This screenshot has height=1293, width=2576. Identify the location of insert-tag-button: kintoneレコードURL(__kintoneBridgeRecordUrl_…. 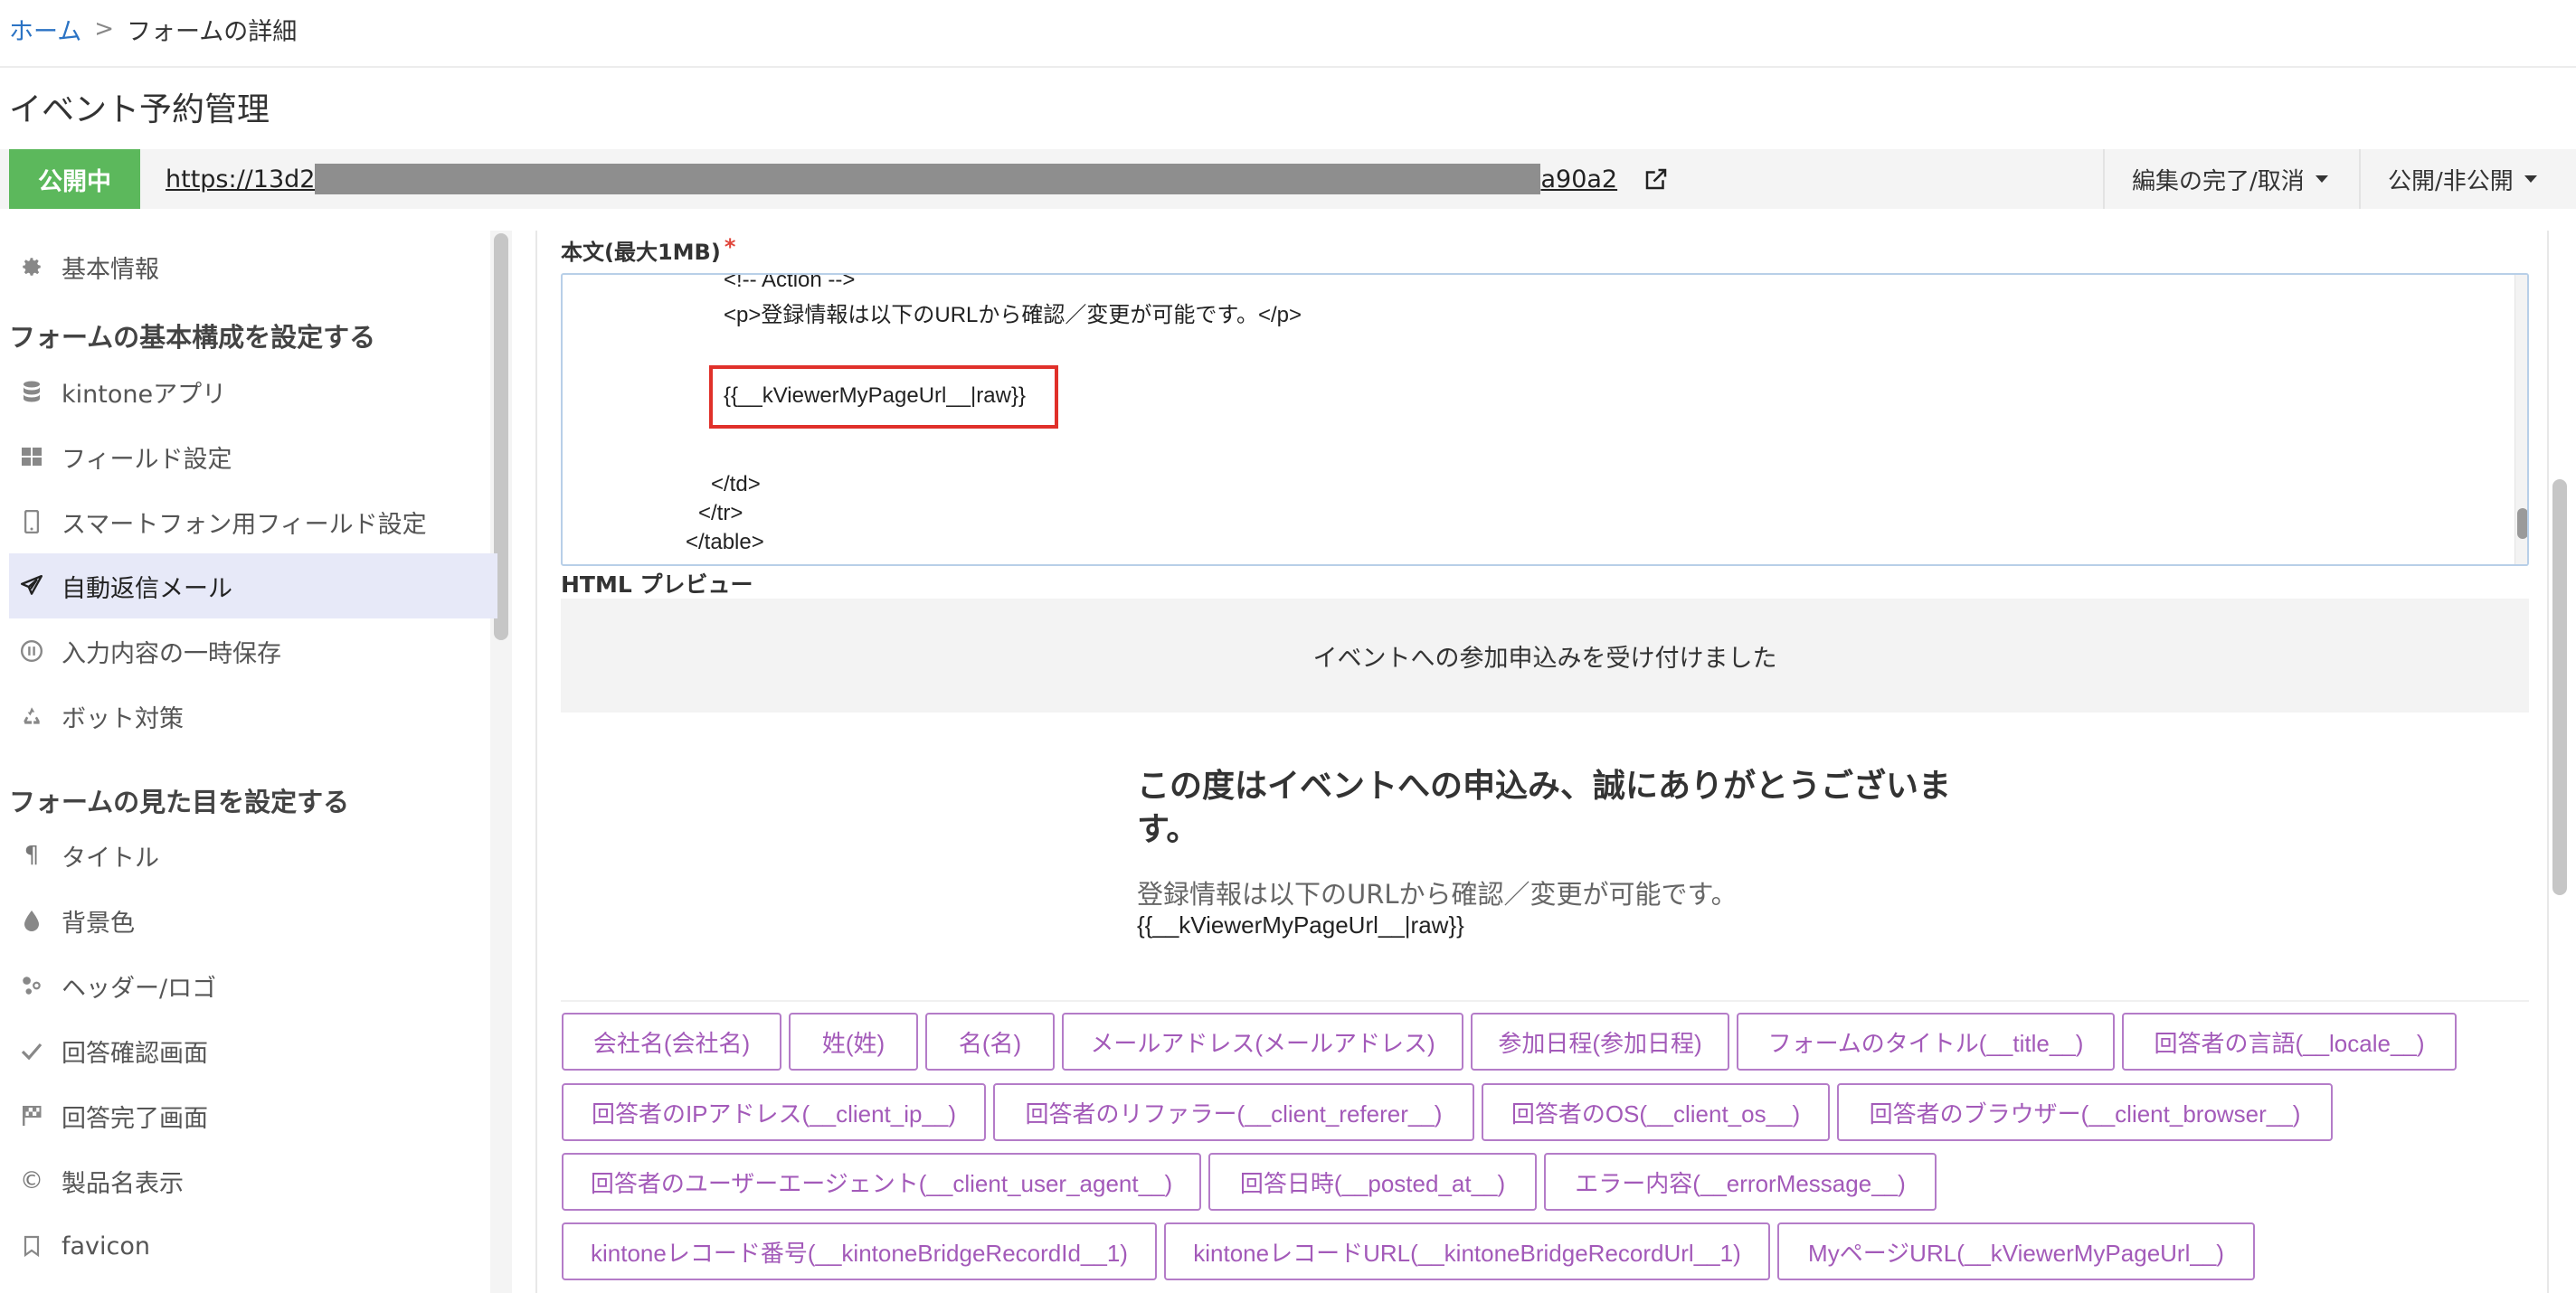
(1467, 1251).